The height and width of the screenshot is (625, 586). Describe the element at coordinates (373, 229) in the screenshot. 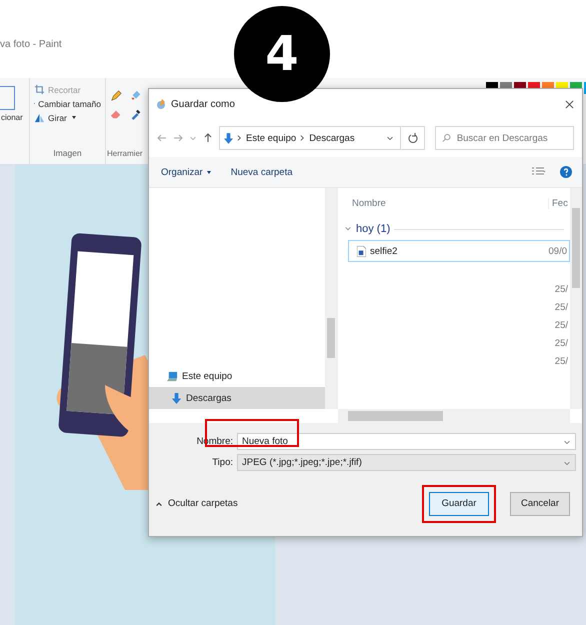

I see `group-heading: hoy (1)` at that location.